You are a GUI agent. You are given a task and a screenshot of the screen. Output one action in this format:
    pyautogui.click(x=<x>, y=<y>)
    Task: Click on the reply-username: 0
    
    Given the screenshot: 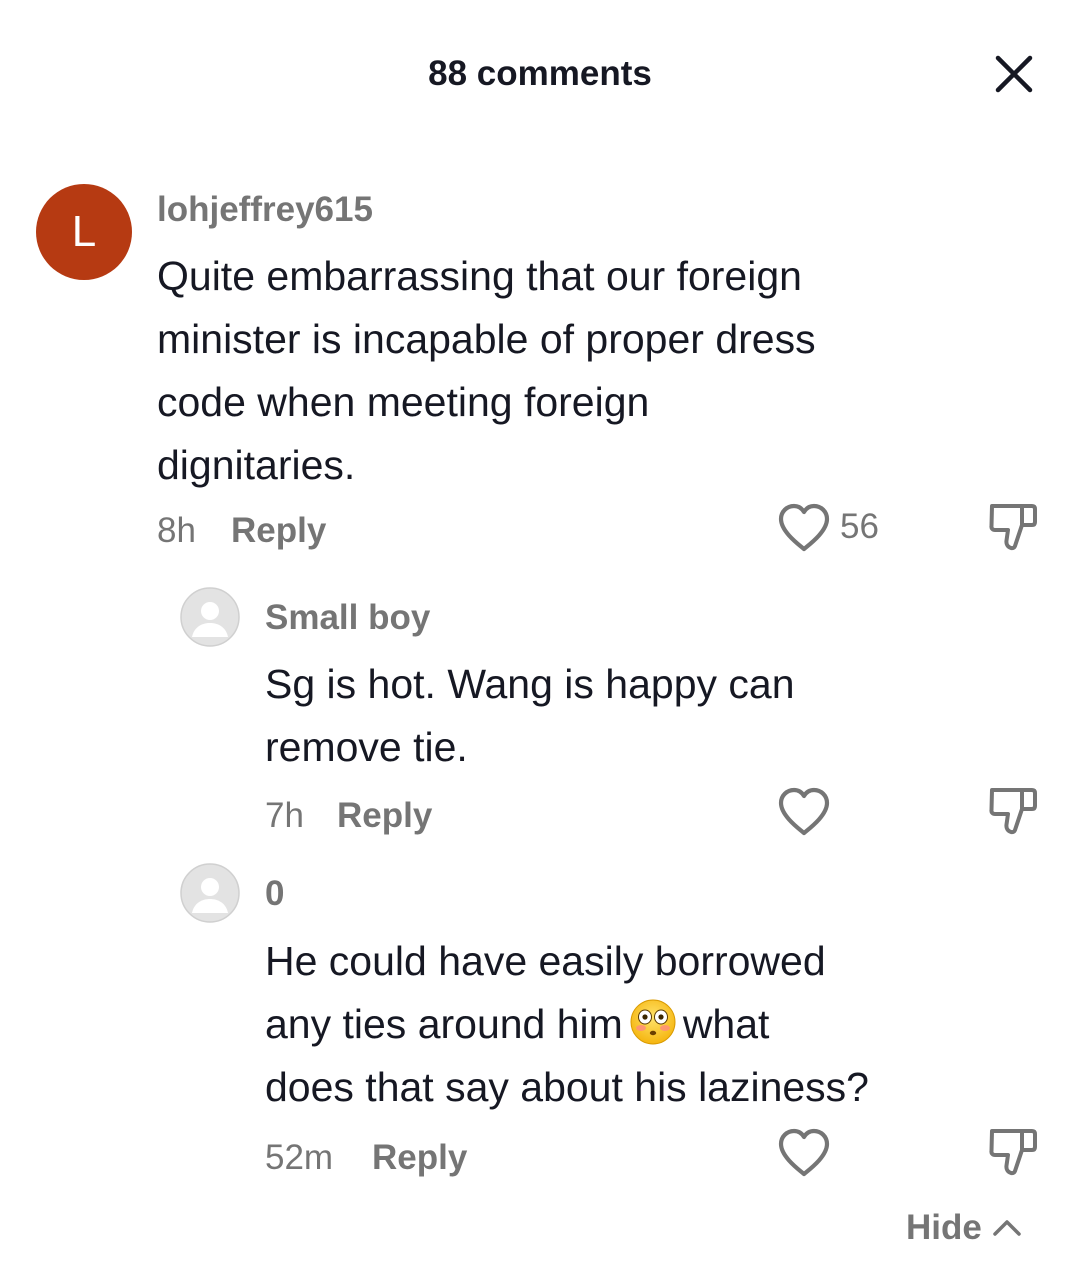 What is the action you would take?
    pyautogui.click(x=274, y=894)
    